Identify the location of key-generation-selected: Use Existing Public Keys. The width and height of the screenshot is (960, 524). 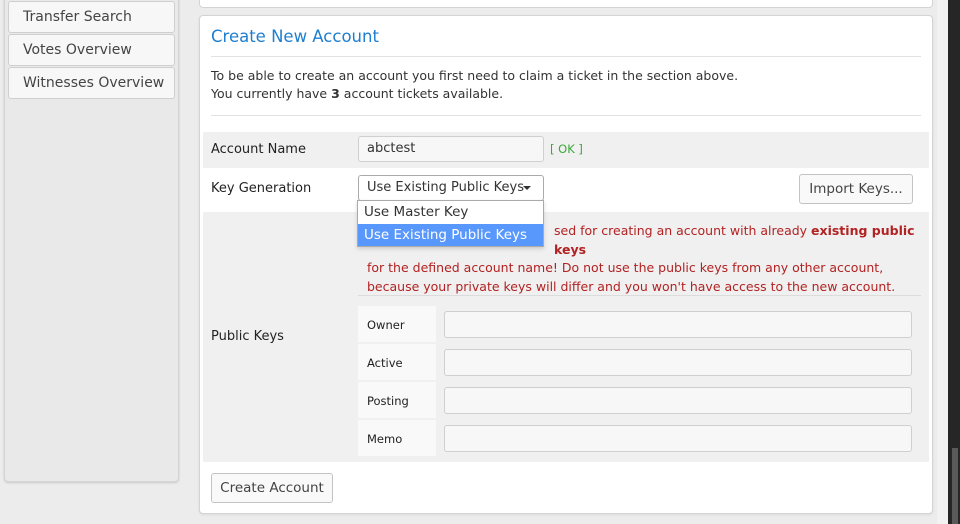
(445, 187).